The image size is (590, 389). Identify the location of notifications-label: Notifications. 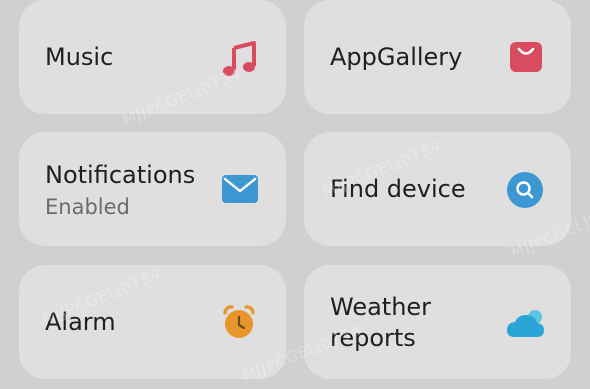
(120, 175).